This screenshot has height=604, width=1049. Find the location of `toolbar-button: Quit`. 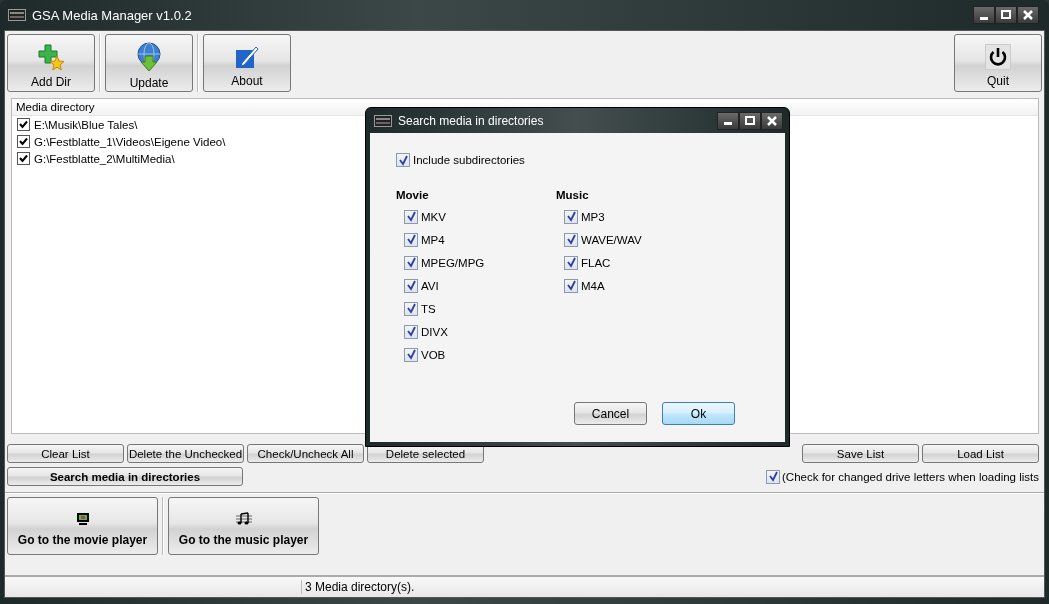

toolbar-button: Quit is located at coordinates (998, 63).